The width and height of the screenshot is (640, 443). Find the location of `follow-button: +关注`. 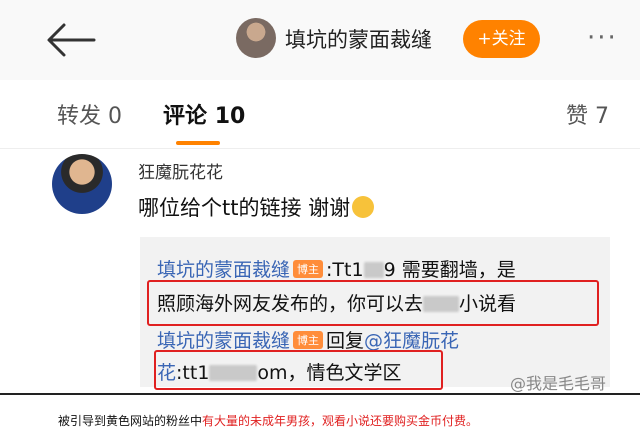

follow-button: +关注 is located at coordinates (501, 39).